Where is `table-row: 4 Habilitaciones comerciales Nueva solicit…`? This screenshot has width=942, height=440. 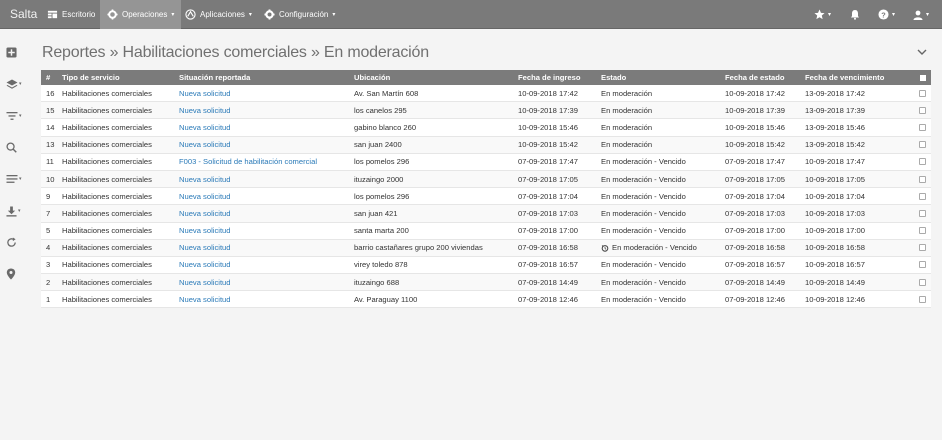 table-row: 4 Habilitaciones comerciales Nueva solicit… is located at coordinates (486, 248).